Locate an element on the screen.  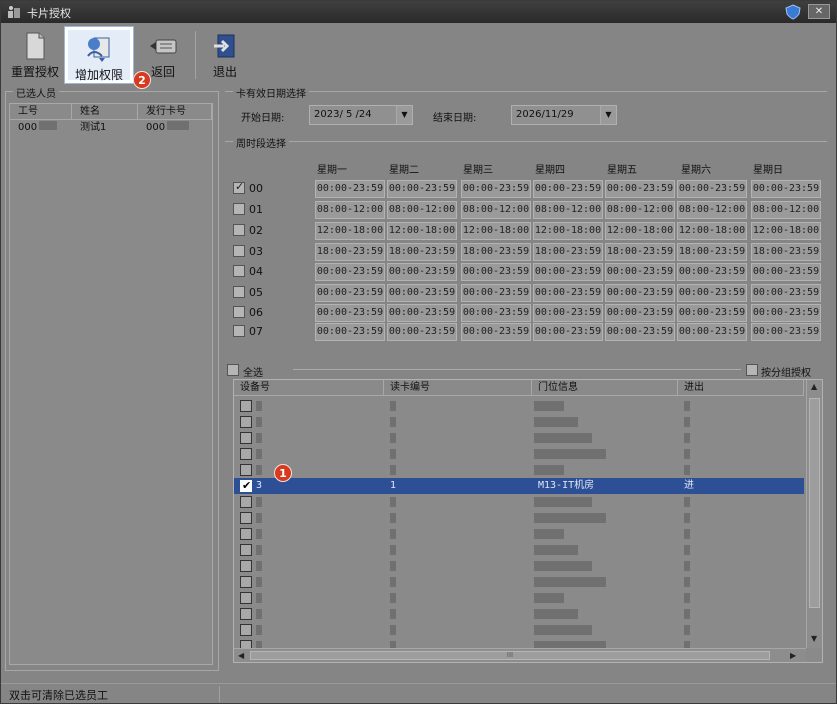
col-device-number: 设备号 is located at coordinates (309, 388).